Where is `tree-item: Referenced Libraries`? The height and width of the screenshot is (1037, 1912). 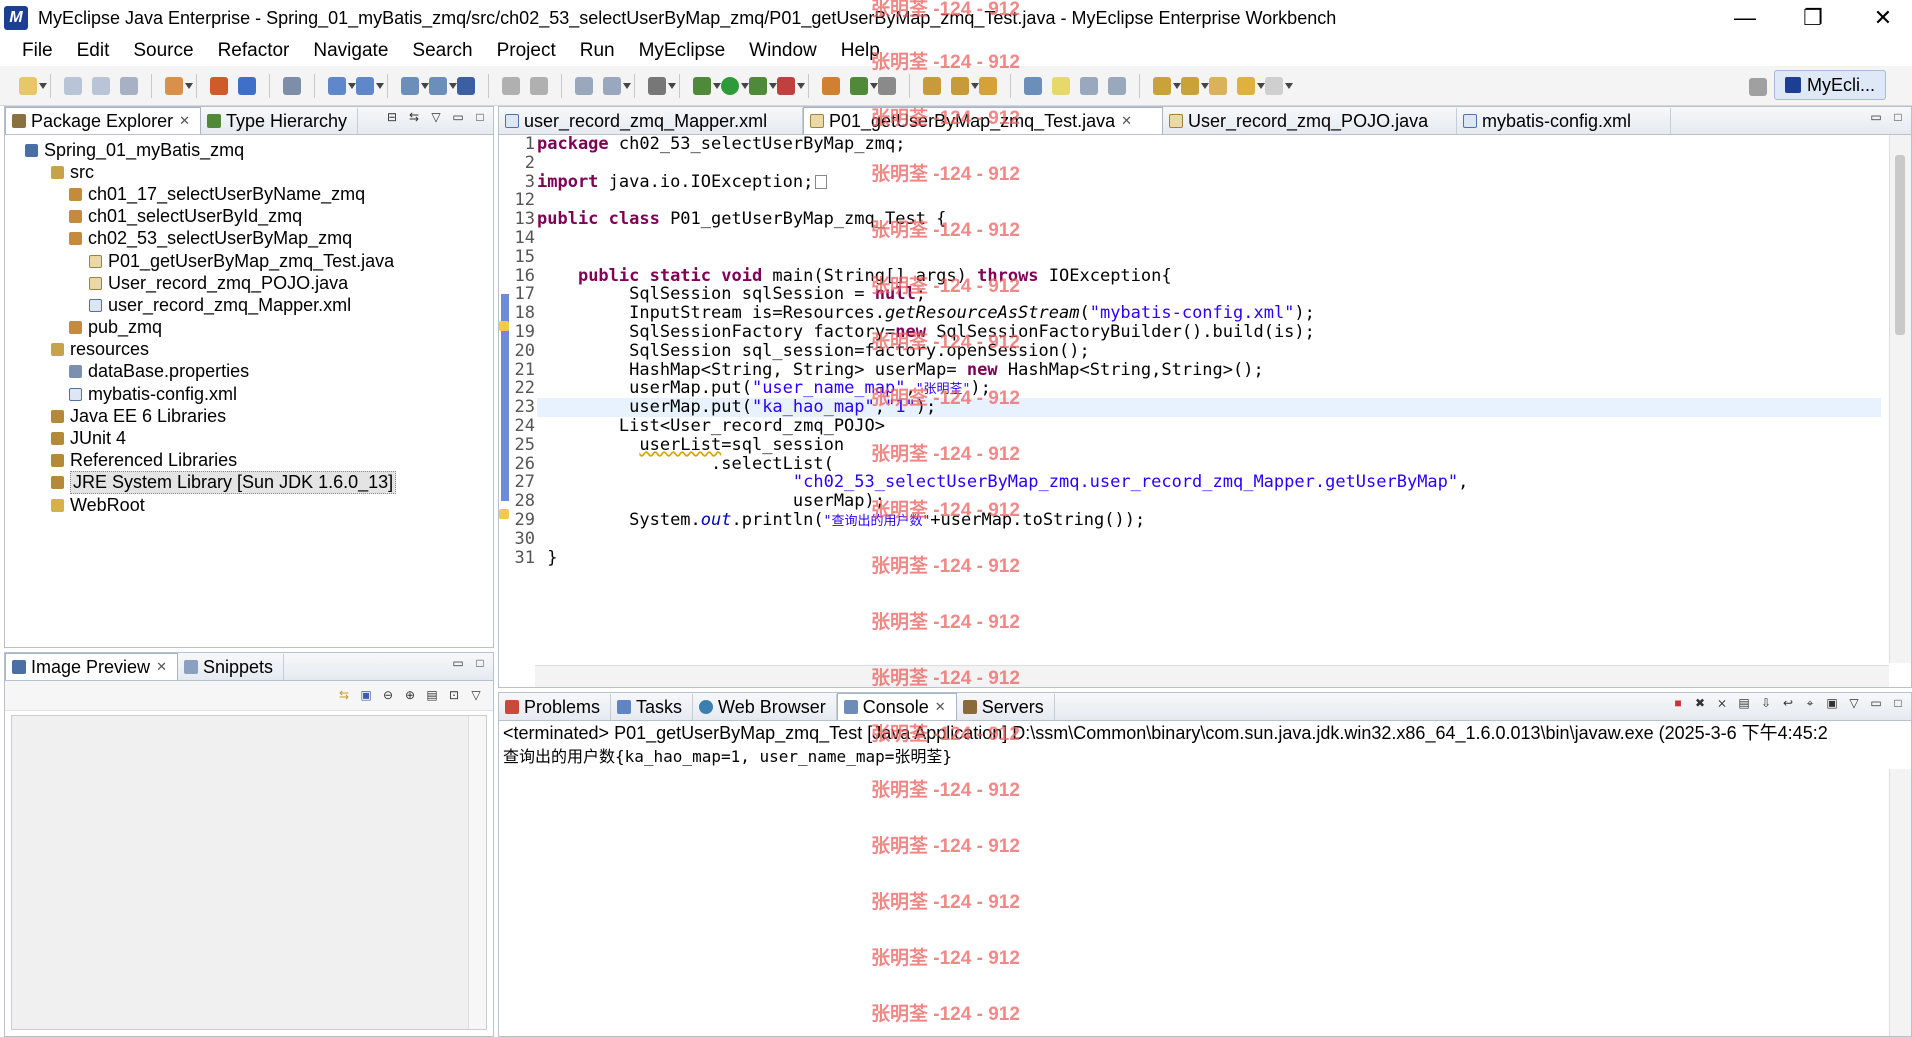
tree-item: Referenced Libraries is located at coordinates (249, 461).